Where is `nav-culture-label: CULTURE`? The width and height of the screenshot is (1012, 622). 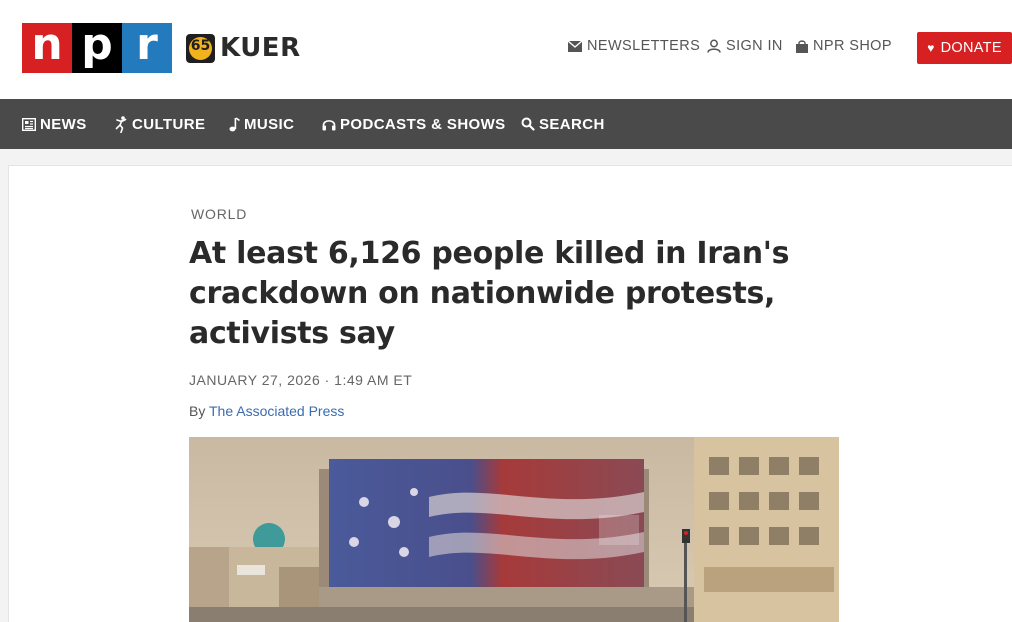
nav-culture-label: CULTURE is located at coordinates (169, 124).